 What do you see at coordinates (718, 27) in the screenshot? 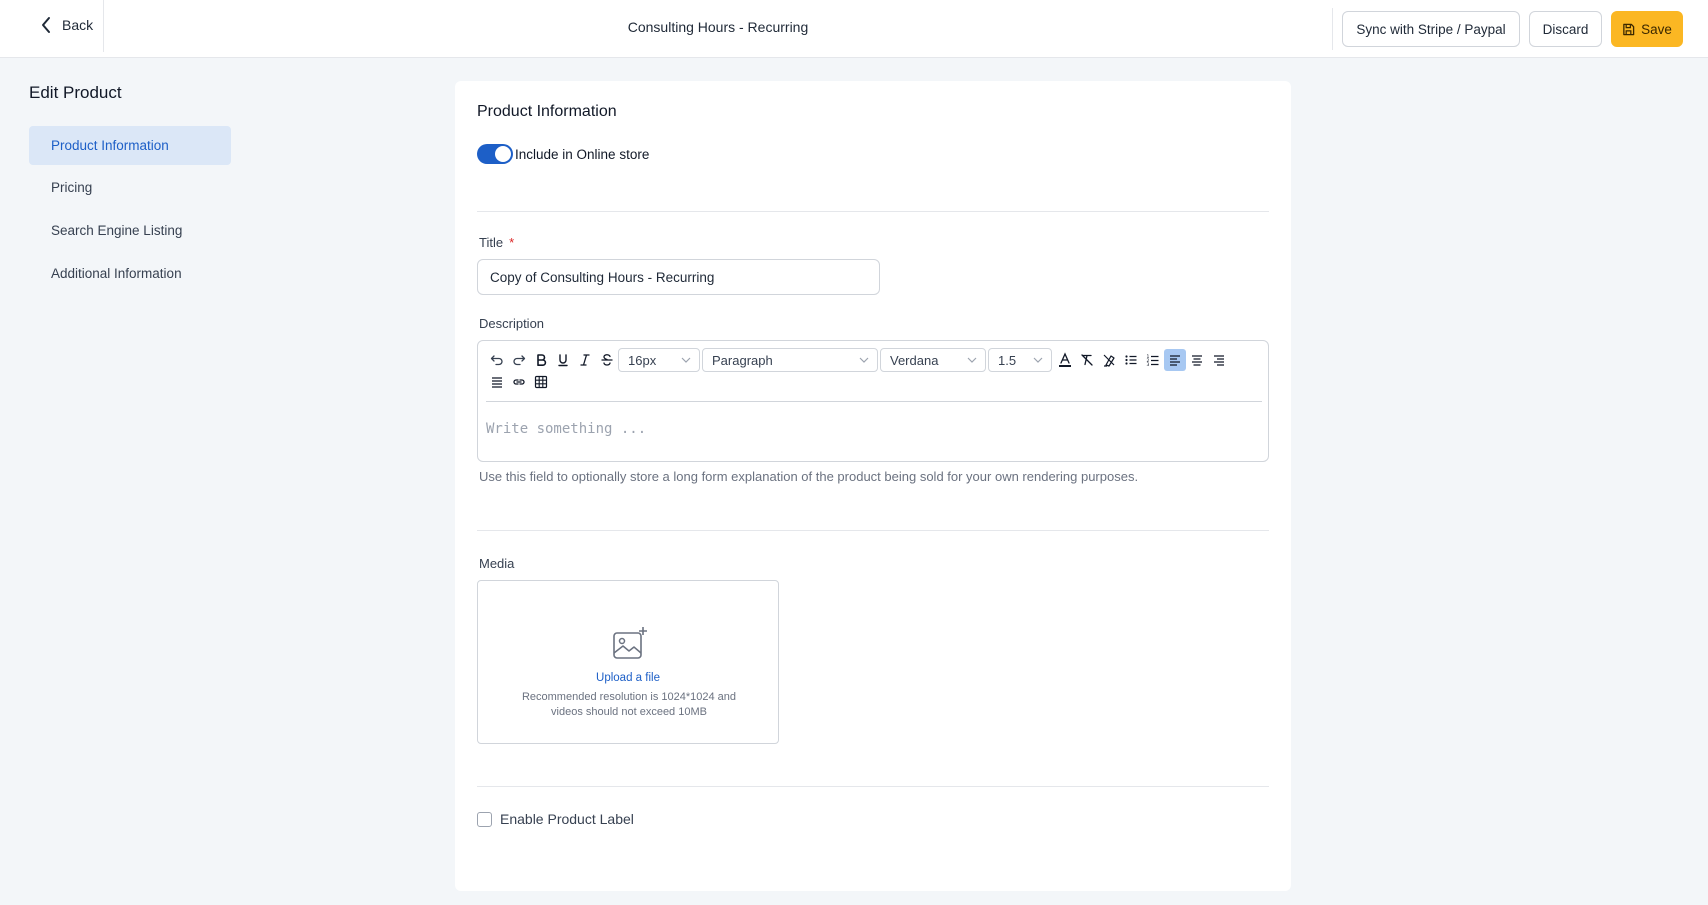
I see `page-title: Consulting Hours - Recurring` at bounding box center [718, 27].